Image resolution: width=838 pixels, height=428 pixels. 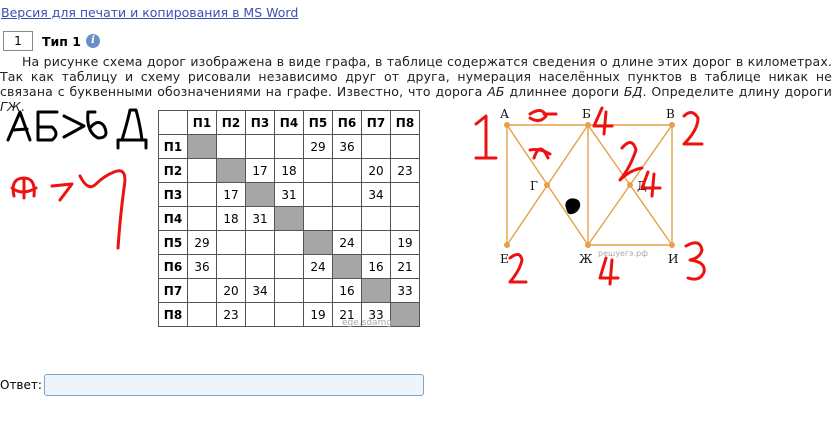 What do you see at coordinates (631, 161) in the screenshot?
I see `mark-4-g` at bounding box center [631, 161].